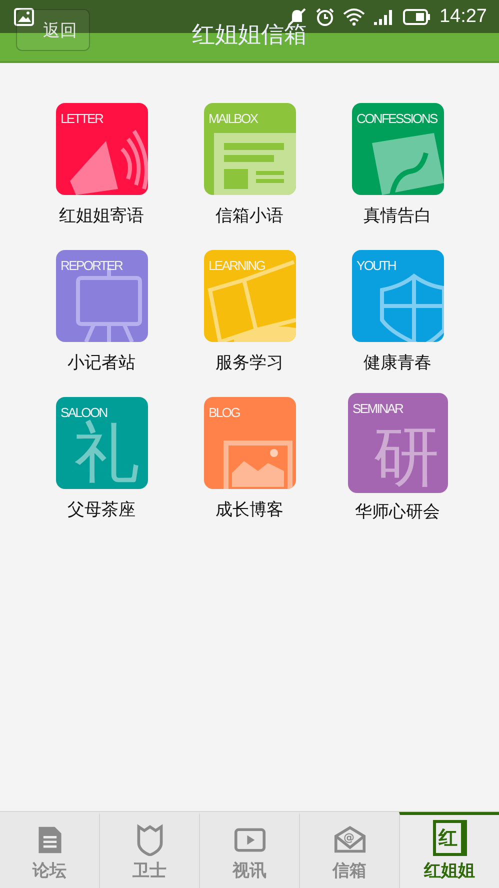  I want to click on category-tile: SALOON 礼 父母茶座, so click(102, 459).